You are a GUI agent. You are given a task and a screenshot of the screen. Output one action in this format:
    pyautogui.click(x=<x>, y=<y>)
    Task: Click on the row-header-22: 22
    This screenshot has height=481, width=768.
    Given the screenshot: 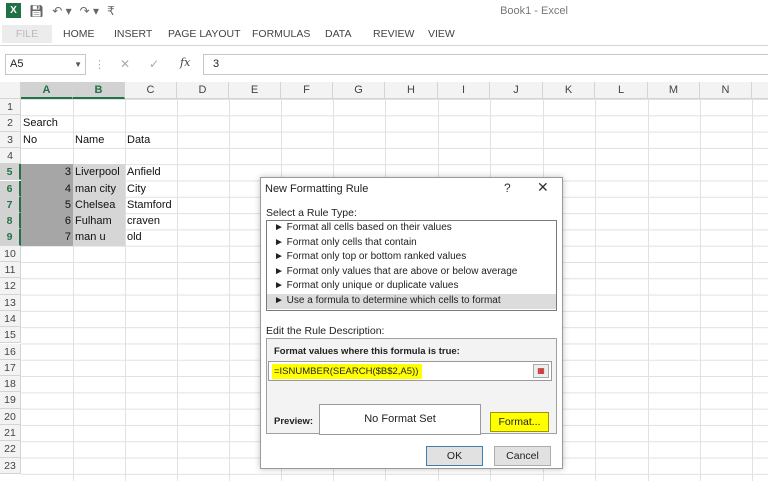 What is the action you would take?
    pyautogui.click(x=10, y=449)
    